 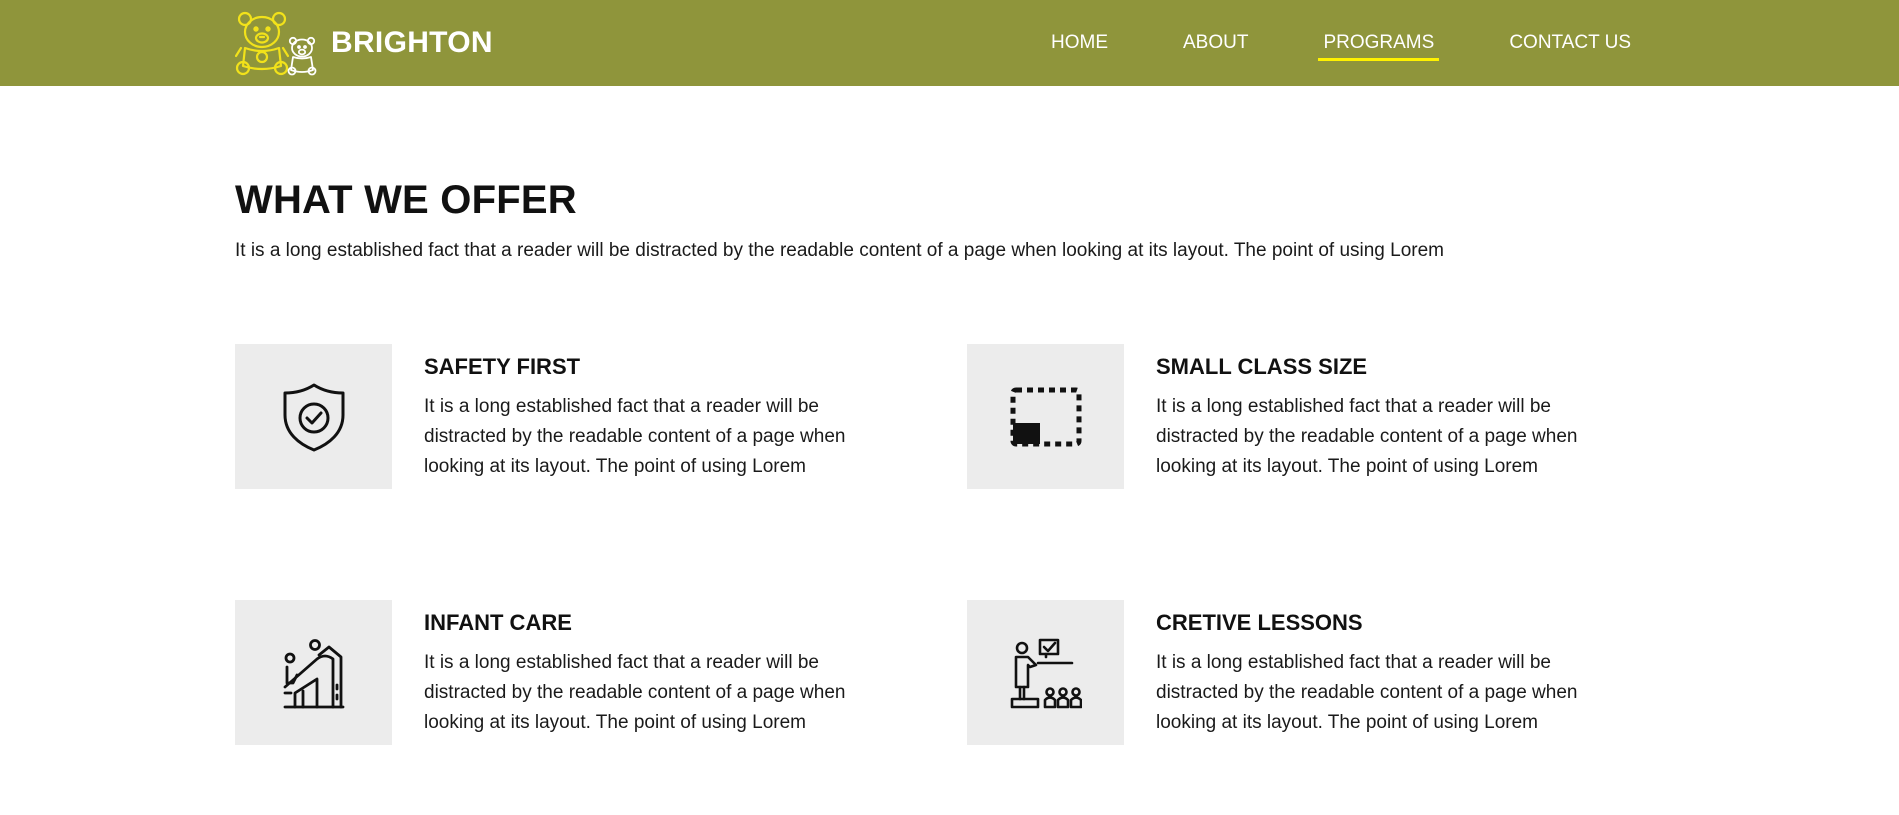 I want to click on main-nav: HOME ABOUT PROGRAMS CONTACT US, so click(x=1341, y=43).